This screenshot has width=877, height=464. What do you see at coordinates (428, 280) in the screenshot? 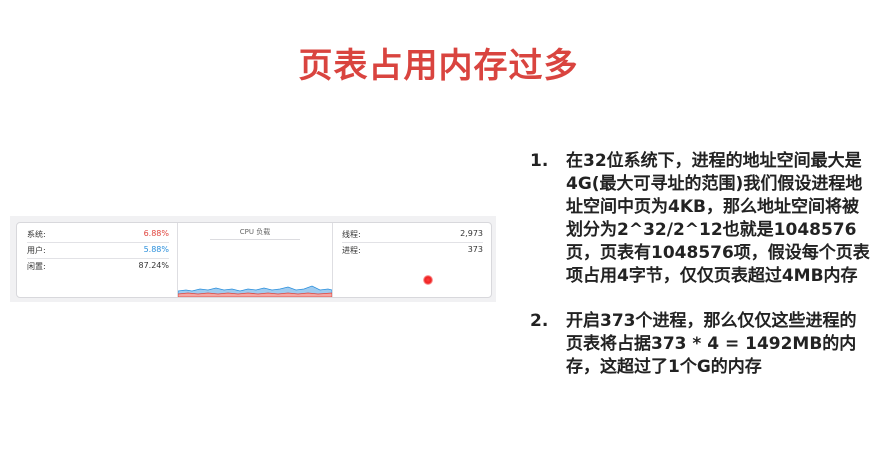
I see `pointer-dot-icon` at bounding box center [428, 280].